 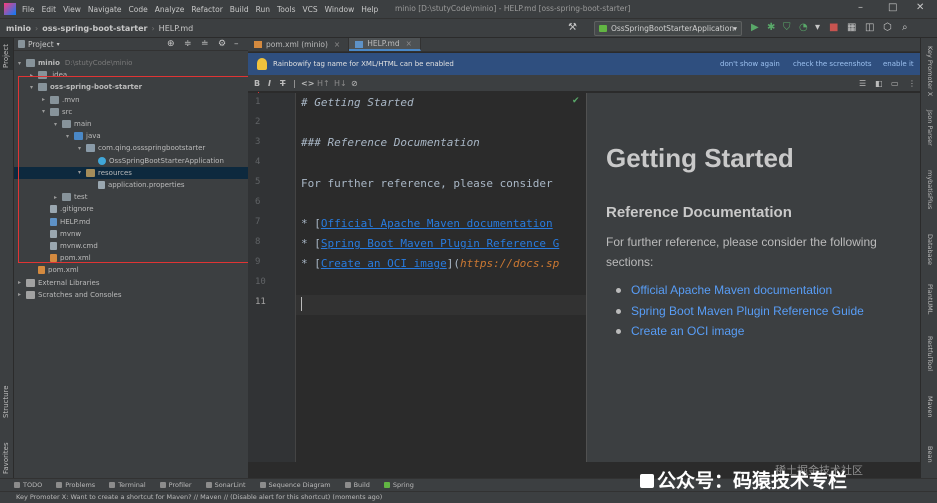 What do you see at coordinates (131, 270) in the screenshot?
I see `tree-item: pom.xml` at bounding box center [131, 270].